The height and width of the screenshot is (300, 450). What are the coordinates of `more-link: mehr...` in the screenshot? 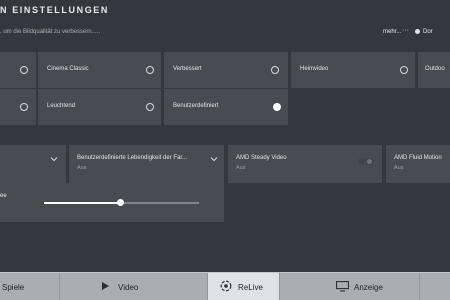 It's located at (392, 32).